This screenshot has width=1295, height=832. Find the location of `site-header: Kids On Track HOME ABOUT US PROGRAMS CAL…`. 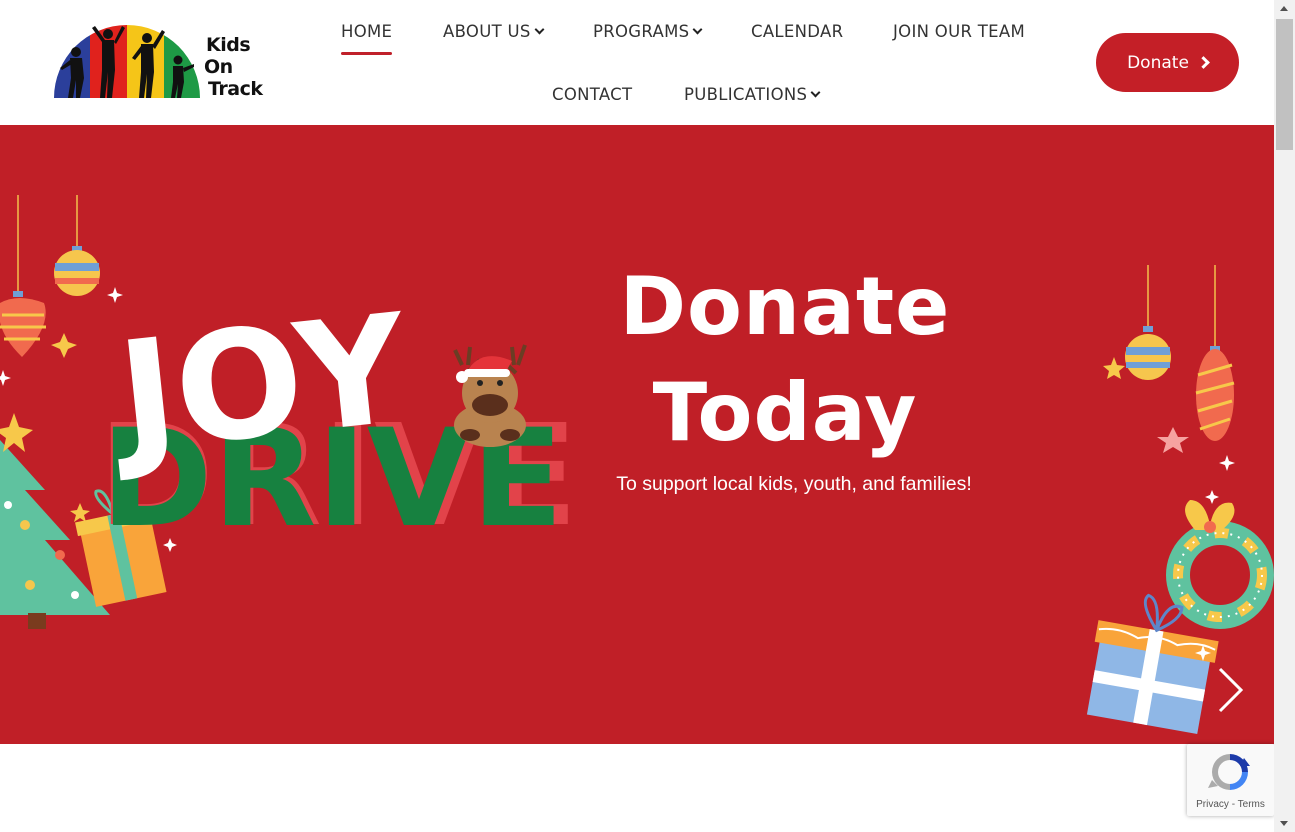

site-header: Kids On Track HOME ABOUT US PROGRAMS CAL… is located at coordinates (637, 62).